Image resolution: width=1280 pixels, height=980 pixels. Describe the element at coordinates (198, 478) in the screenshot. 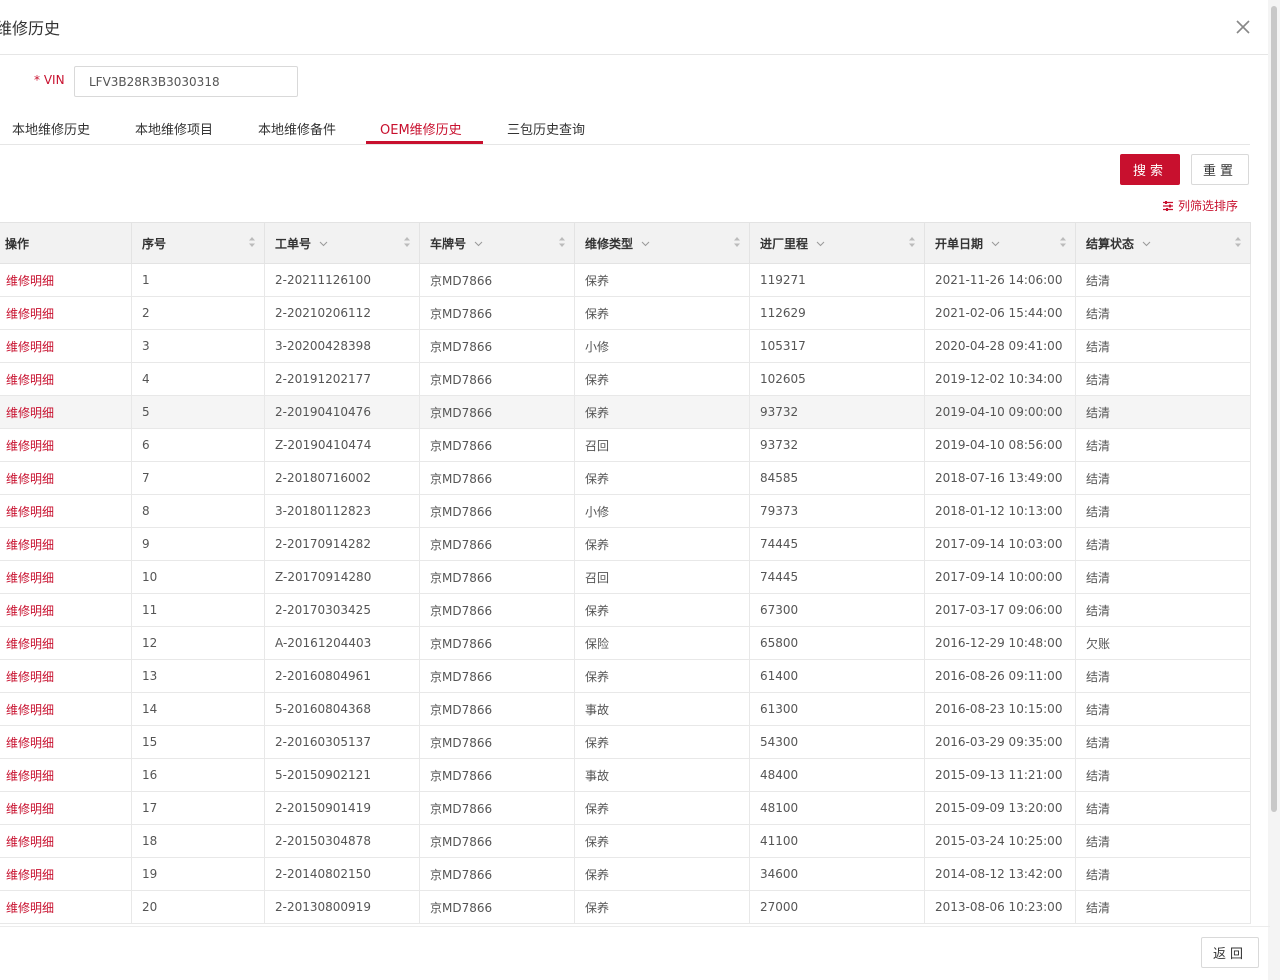

I see `cell-index: 7` at that location.